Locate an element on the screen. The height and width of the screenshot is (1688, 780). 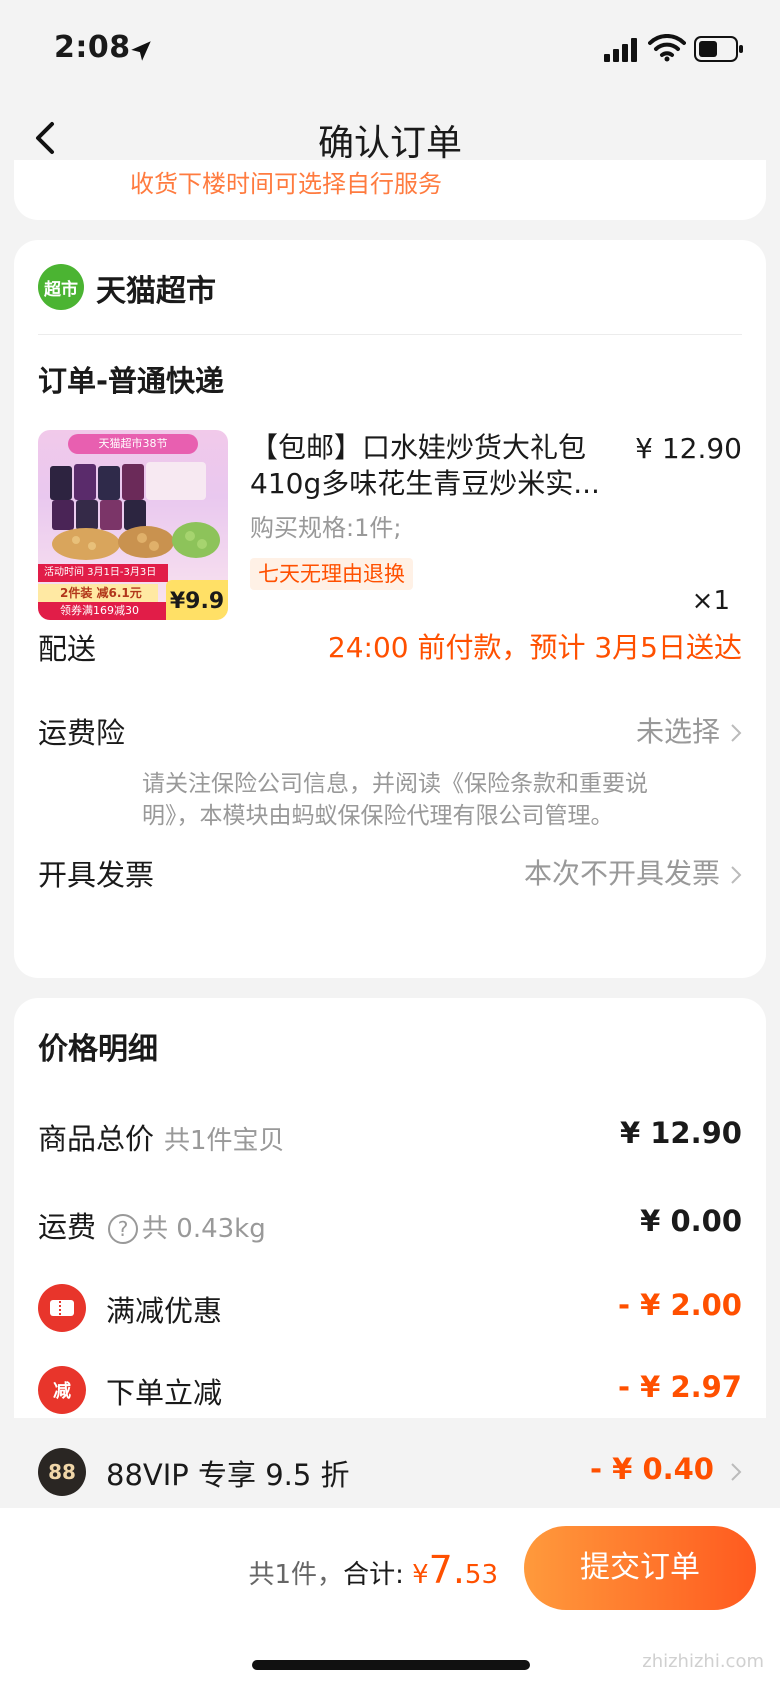
wifi-icon is located at coordinates (667, 48).